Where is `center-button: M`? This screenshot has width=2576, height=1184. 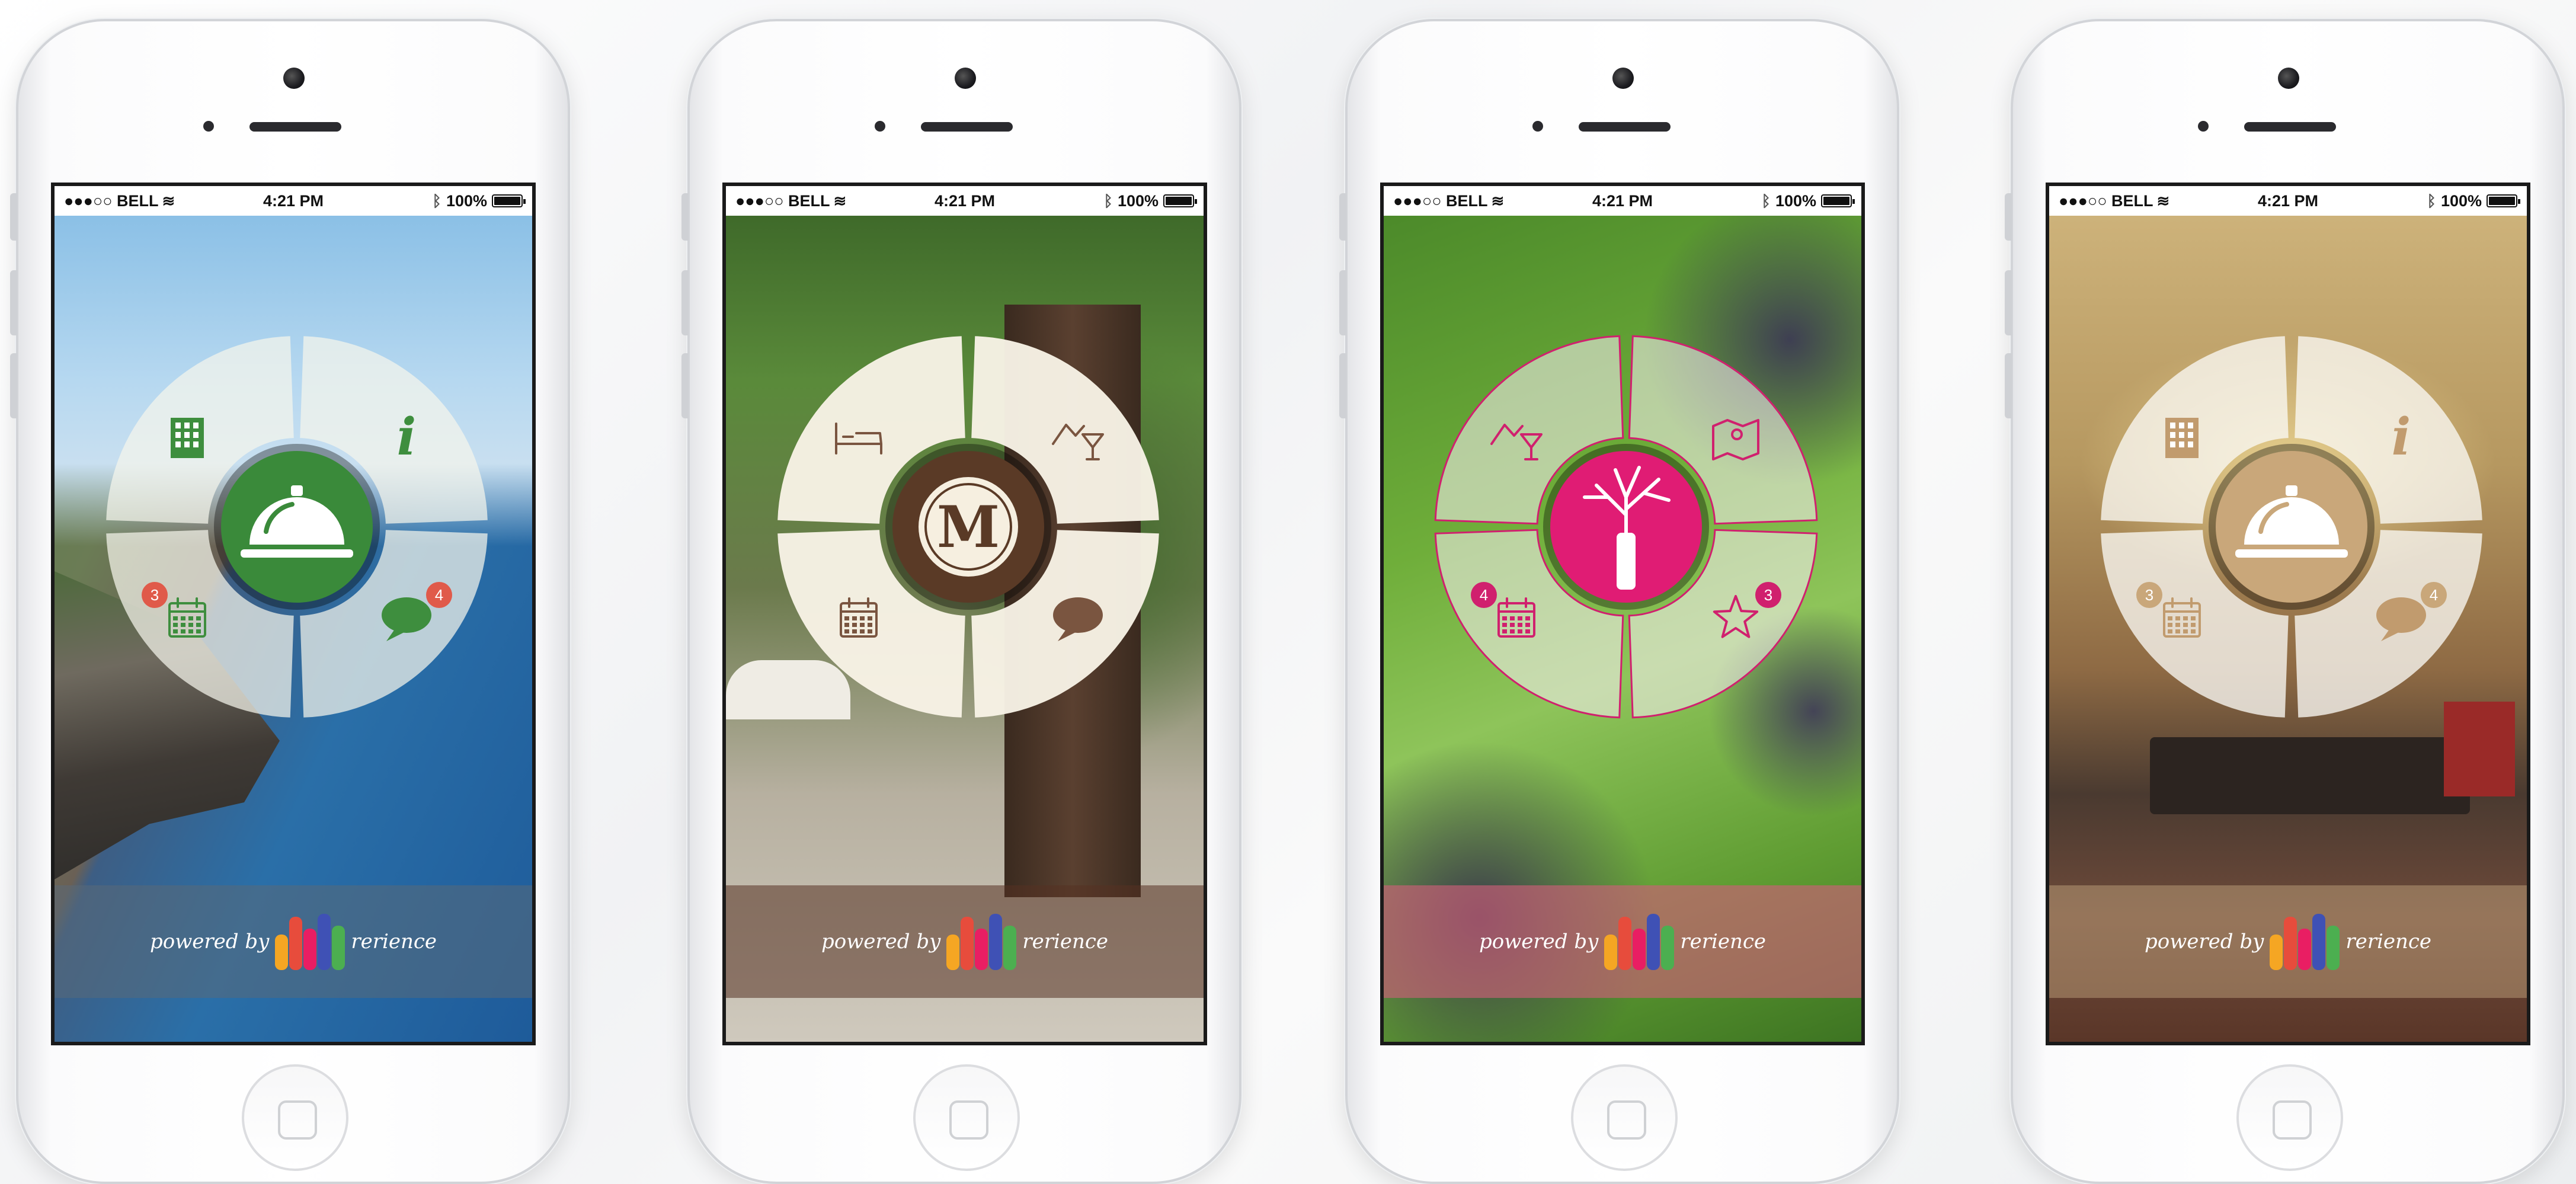 center-button: M is located at coordinates (968, 527).